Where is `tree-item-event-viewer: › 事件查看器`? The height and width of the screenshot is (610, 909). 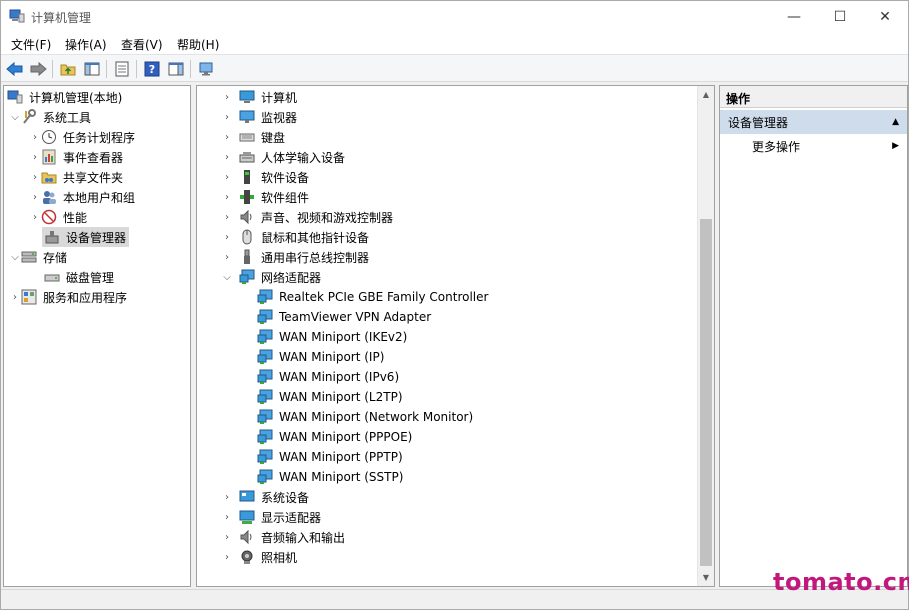 tree-item-event-viewer: › 事件查看器 is located at coordinates (76, 157).